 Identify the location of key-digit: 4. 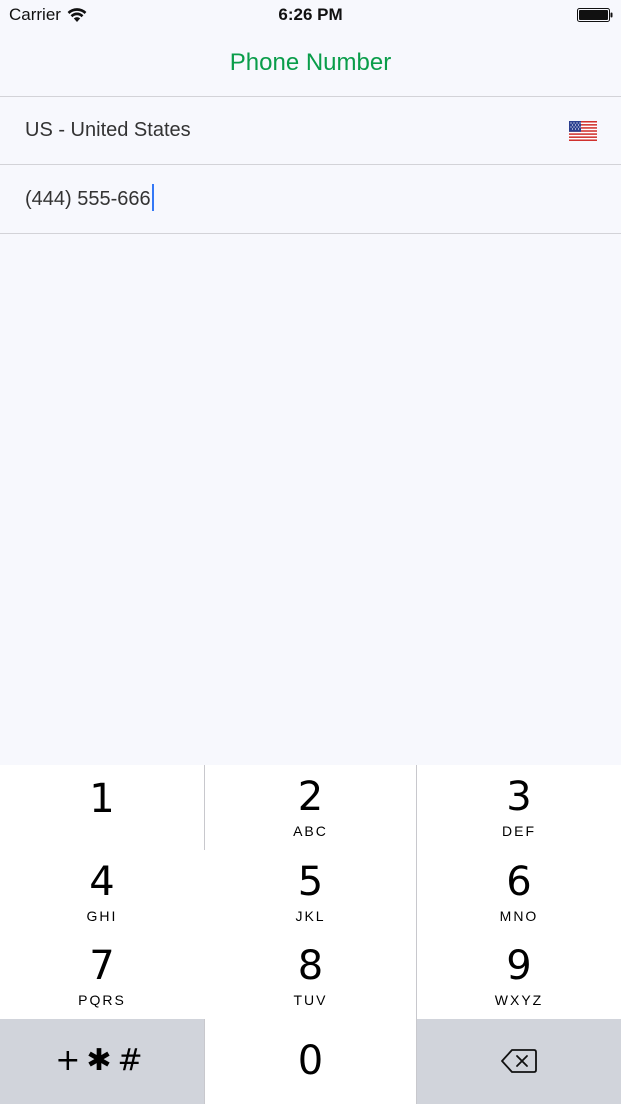
(102, 882).